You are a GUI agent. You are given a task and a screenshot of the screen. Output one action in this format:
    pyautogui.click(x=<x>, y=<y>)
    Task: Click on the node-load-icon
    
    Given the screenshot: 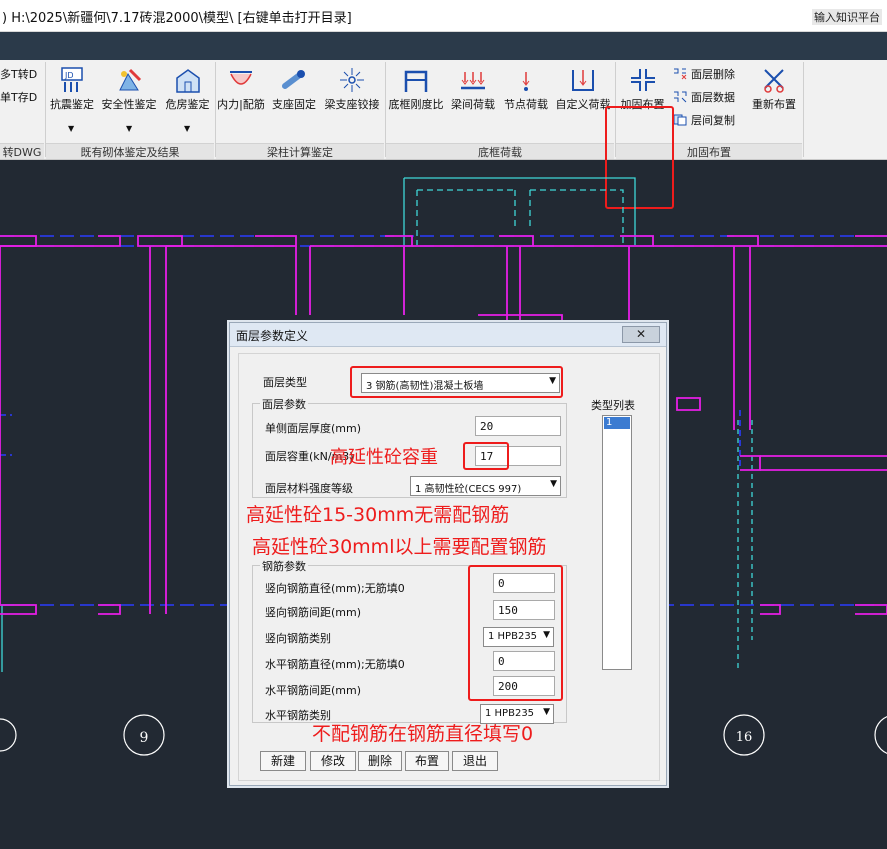 What is the action you would take?
    pyautogui.click(x=526, y=81)
    